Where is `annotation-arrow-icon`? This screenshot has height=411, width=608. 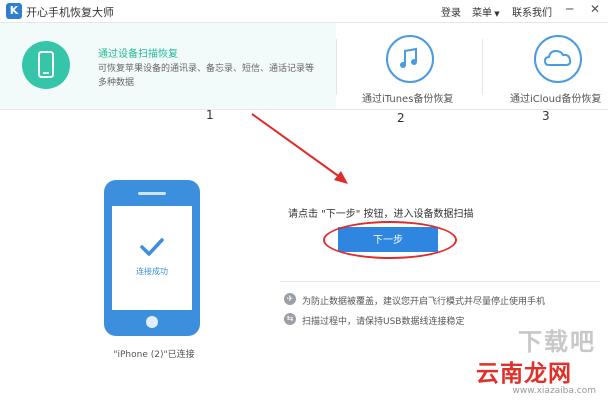 annotation-arrow-icon is located at coordinates (299, 148).